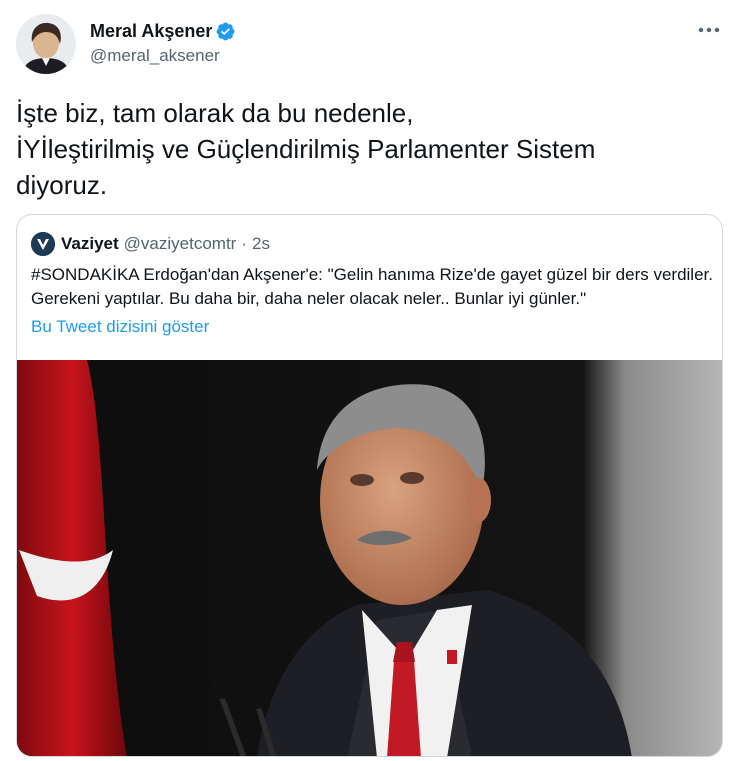  Describe the element at coordinates (261, 244) in the screenshot. I see `quoted-timestamp: 2s` at that location.